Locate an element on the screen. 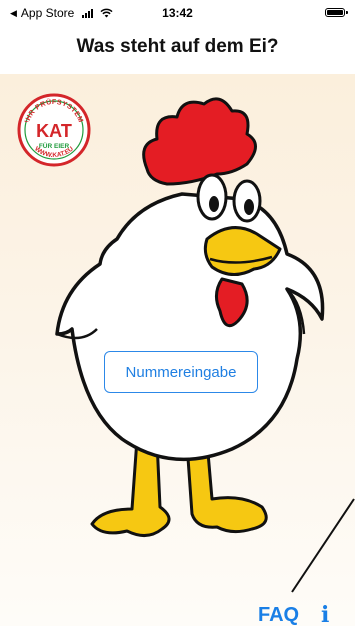 The image size is (355, 626). number-entry-button: Nummereingabe is located at coordinates (181, 372).